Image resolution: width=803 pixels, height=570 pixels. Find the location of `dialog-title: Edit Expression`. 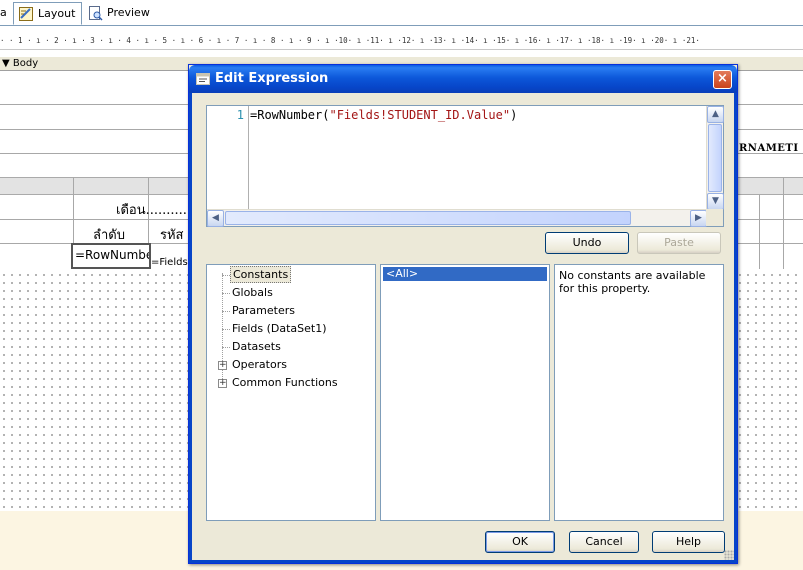

dialog-title: Edit Expression is located at coordinates (272, 78).